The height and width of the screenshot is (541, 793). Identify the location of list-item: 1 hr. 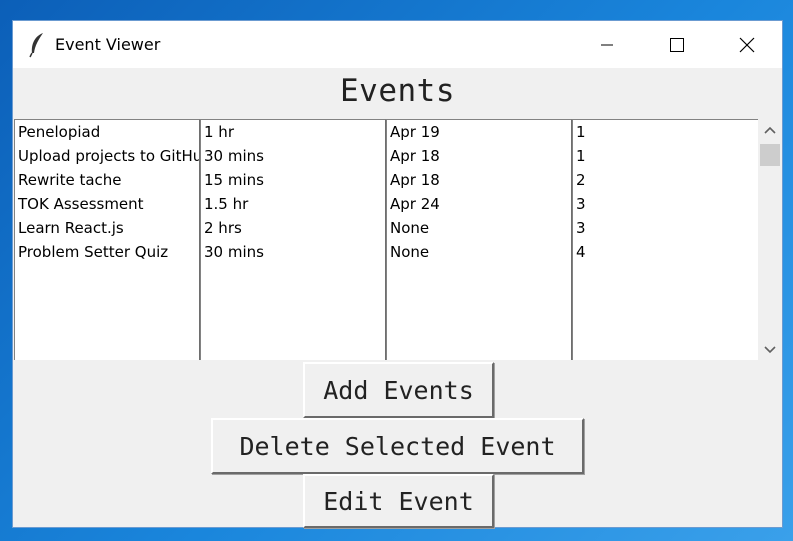
(293, 132).